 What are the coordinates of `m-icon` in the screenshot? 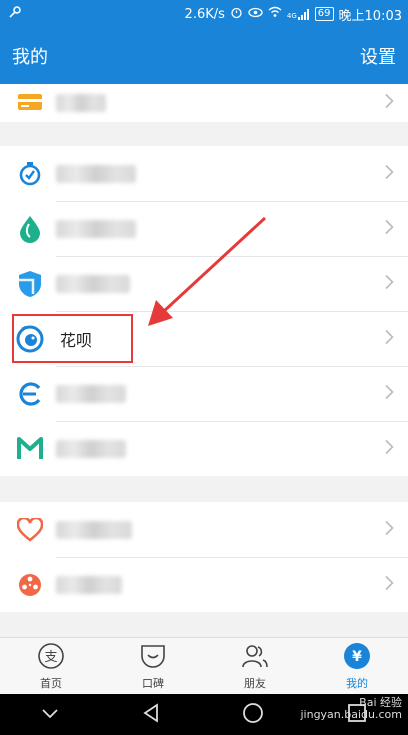 It's located at (30, 449).